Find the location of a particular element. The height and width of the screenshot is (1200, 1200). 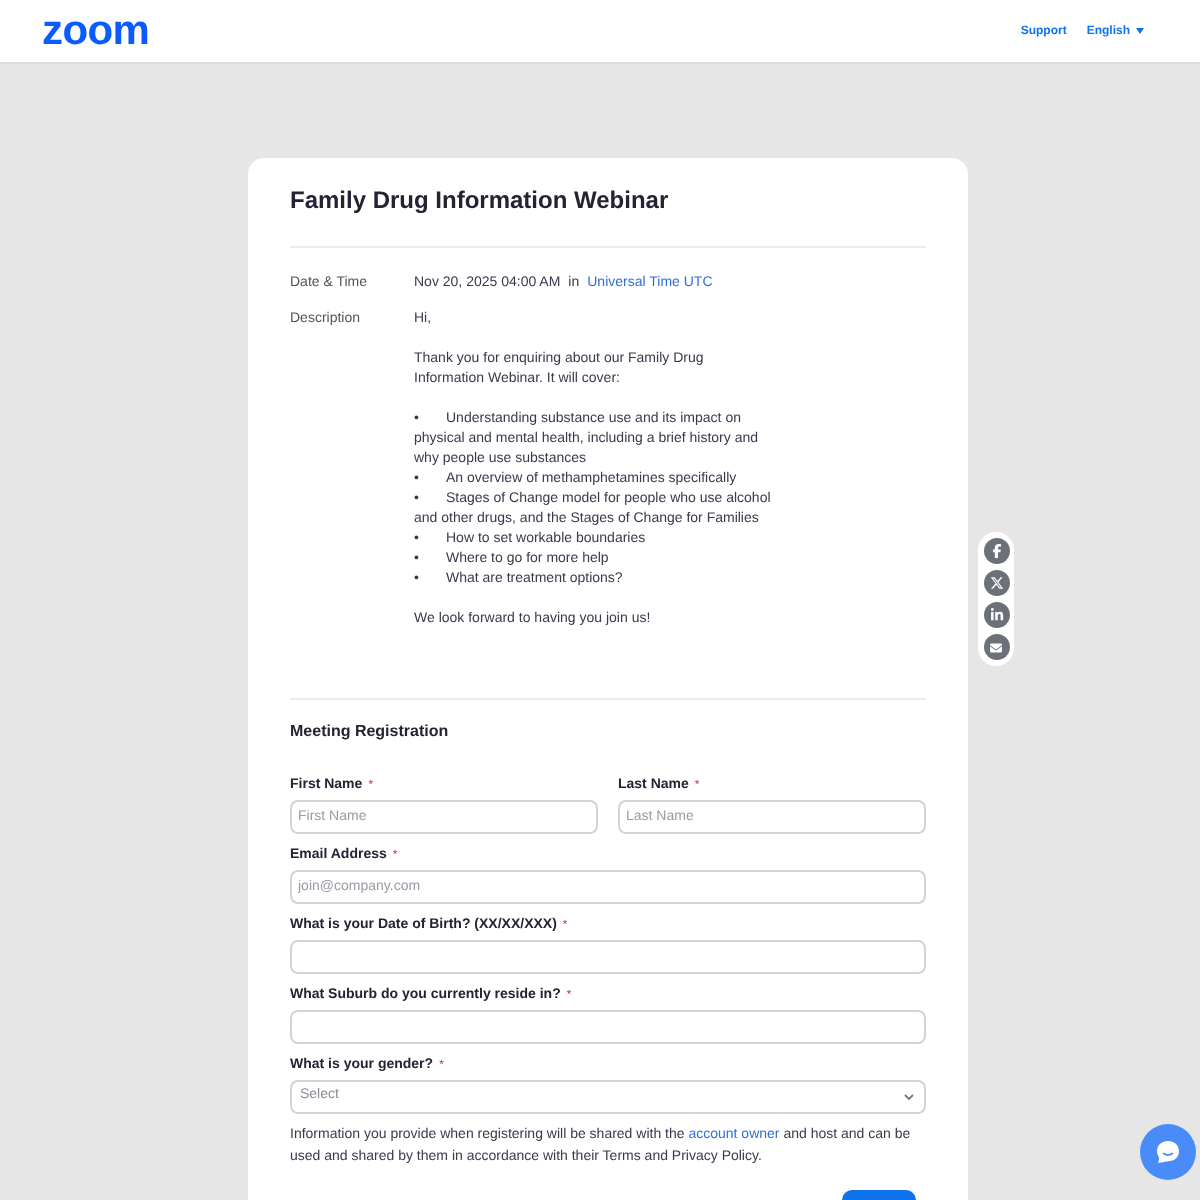

section-title: Meeting Registration is located at coordinates (370, 732).